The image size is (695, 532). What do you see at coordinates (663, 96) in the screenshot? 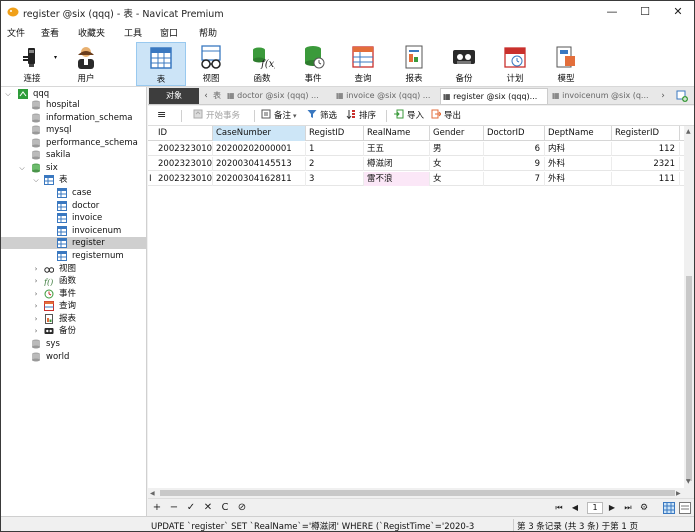
I see `tab-scroll-right-icon: ›` at bounding box center [663, 96].